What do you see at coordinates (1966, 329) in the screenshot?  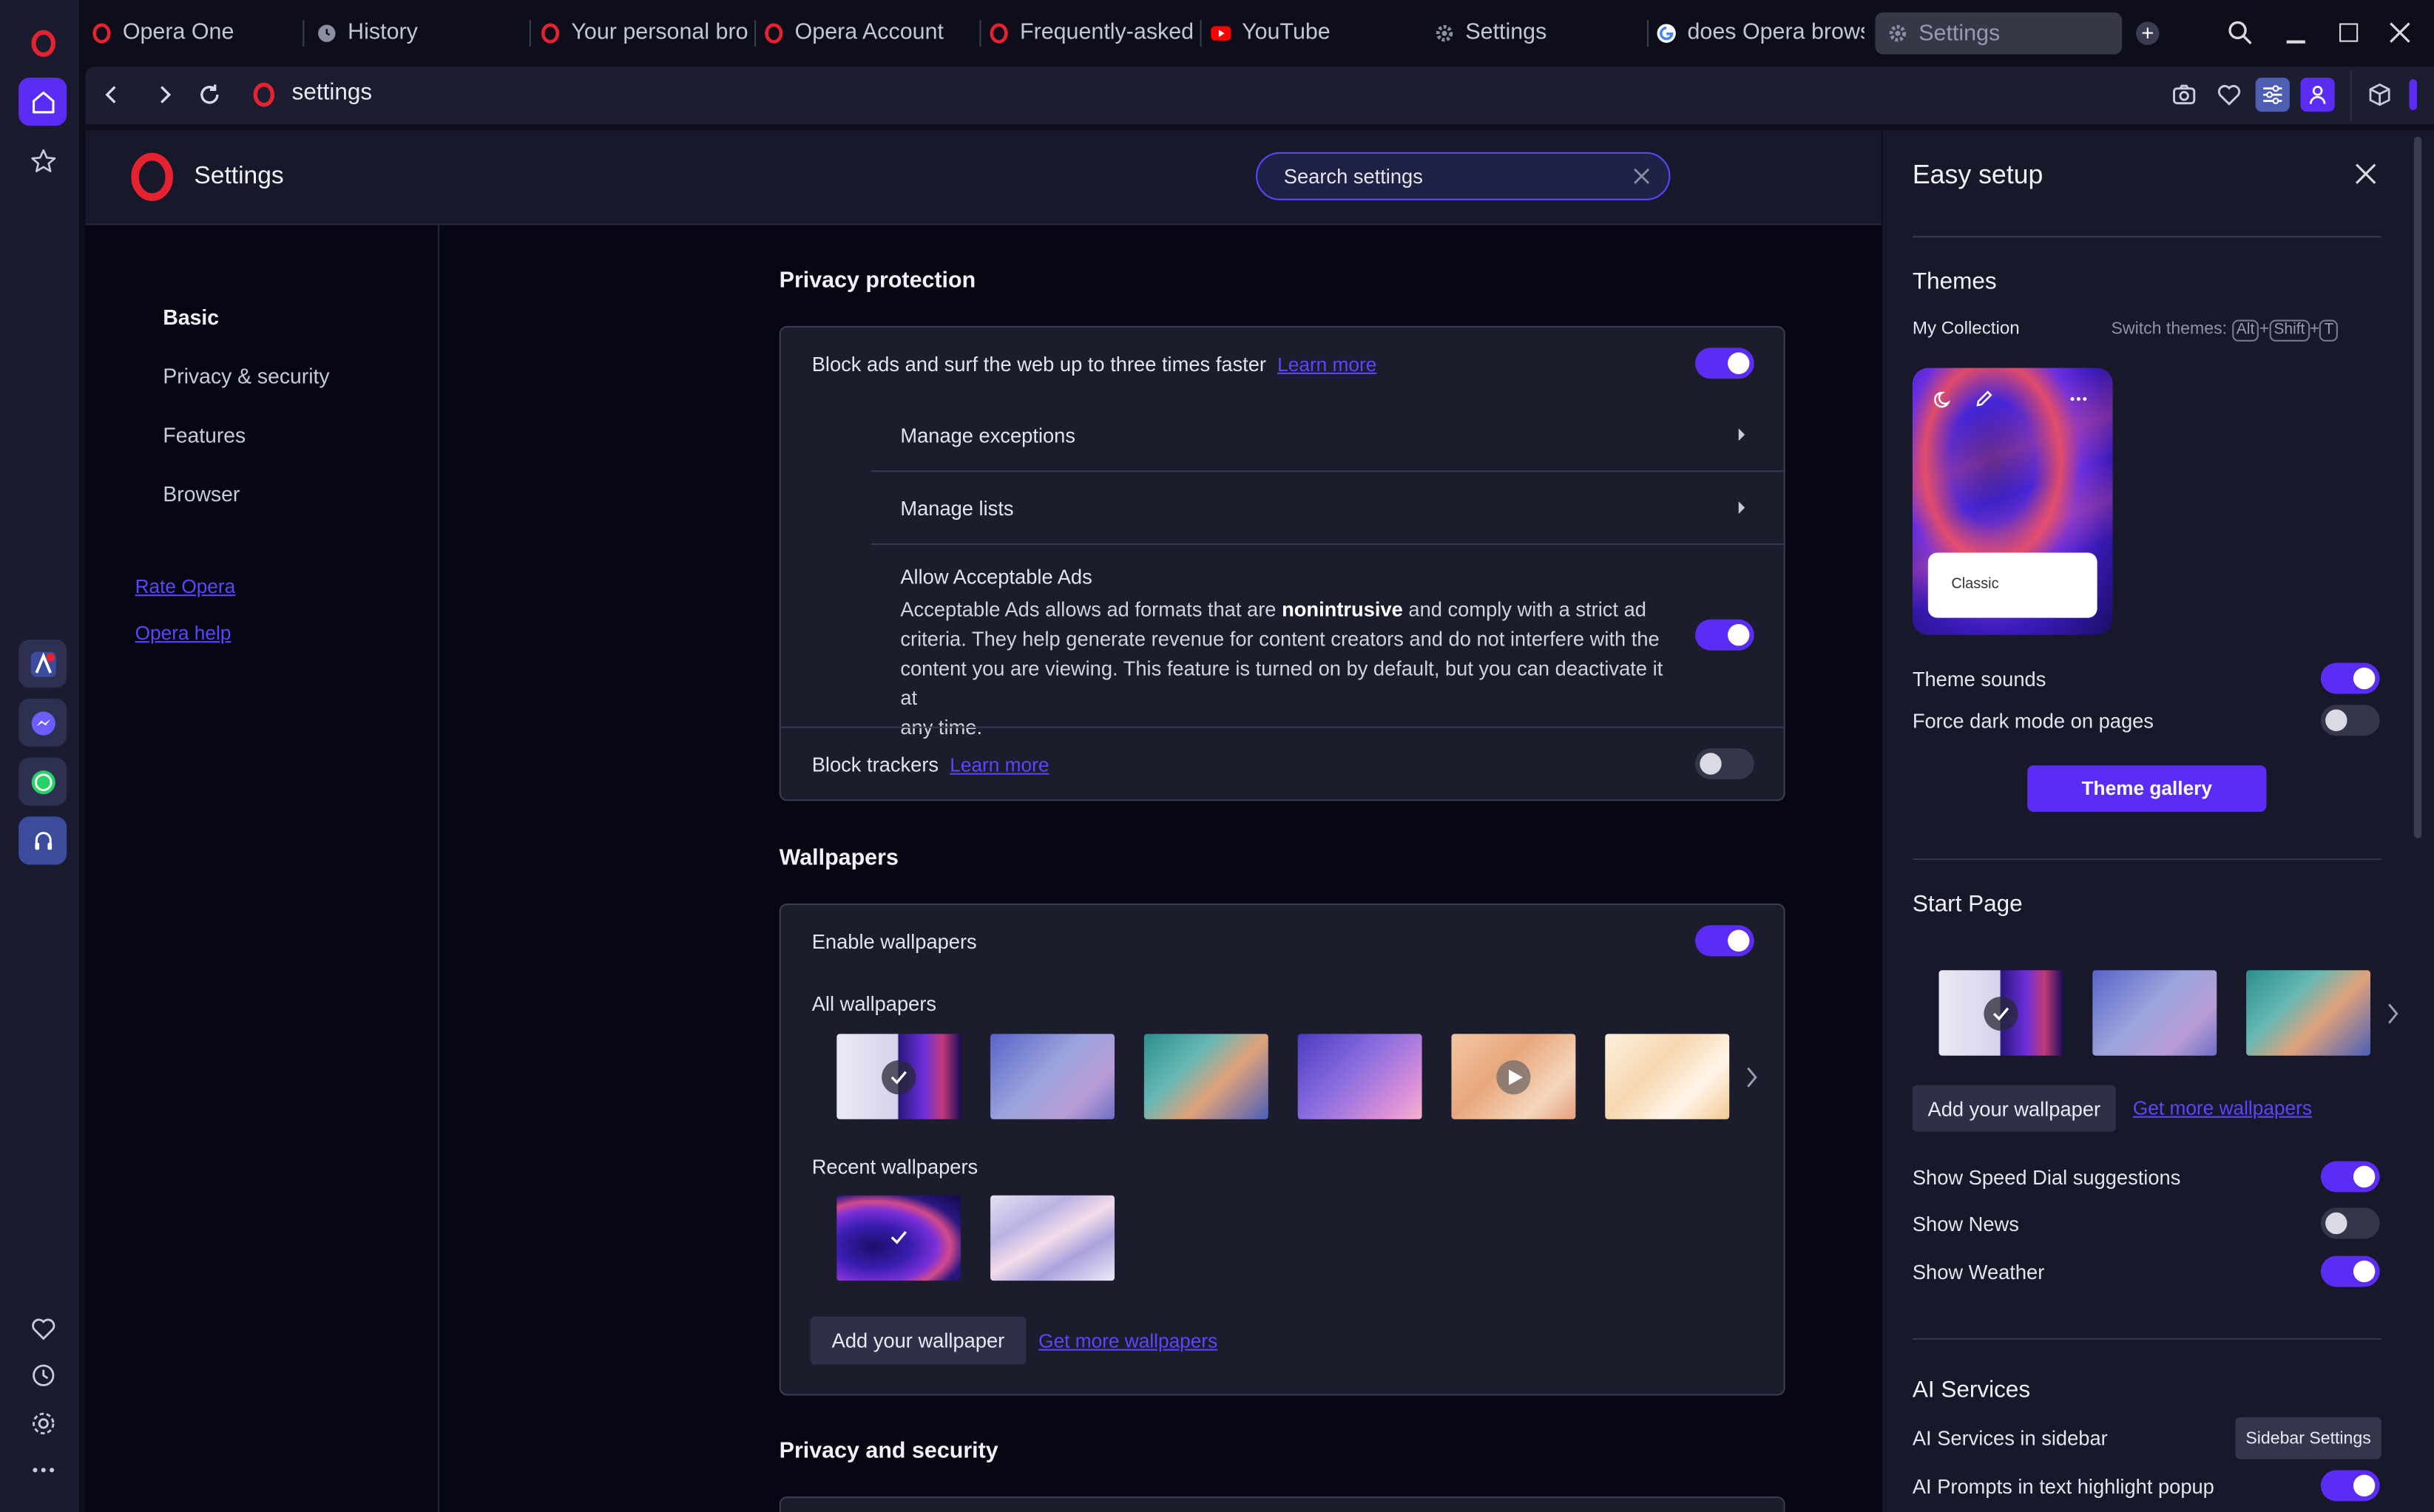 I see `my-collection-label: My Collection` at bounding box center [1966, 329].